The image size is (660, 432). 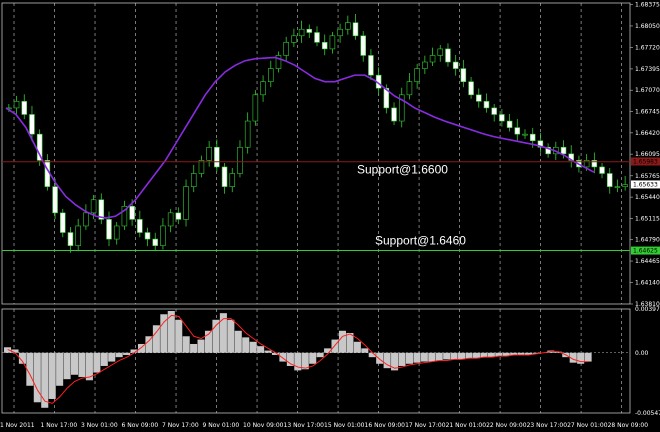 I want to click on y-tick-label: 1.64465, so click(x=647, y=261).